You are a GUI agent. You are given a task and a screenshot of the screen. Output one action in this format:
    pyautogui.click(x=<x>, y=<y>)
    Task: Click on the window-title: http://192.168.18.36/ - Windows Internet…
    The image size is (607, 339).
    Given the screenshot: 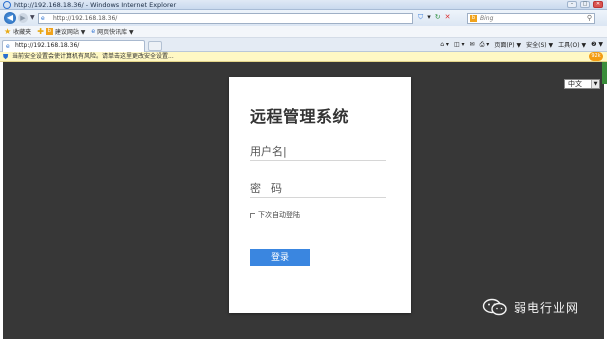 What is the action you would take?
    pyautogui.click(x=95, y=5)
    